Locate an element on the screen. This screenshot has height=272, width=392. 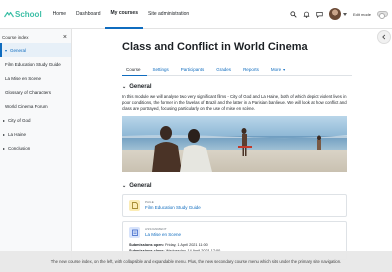
course-index-title: Course index is located at coordinates (15, 37).